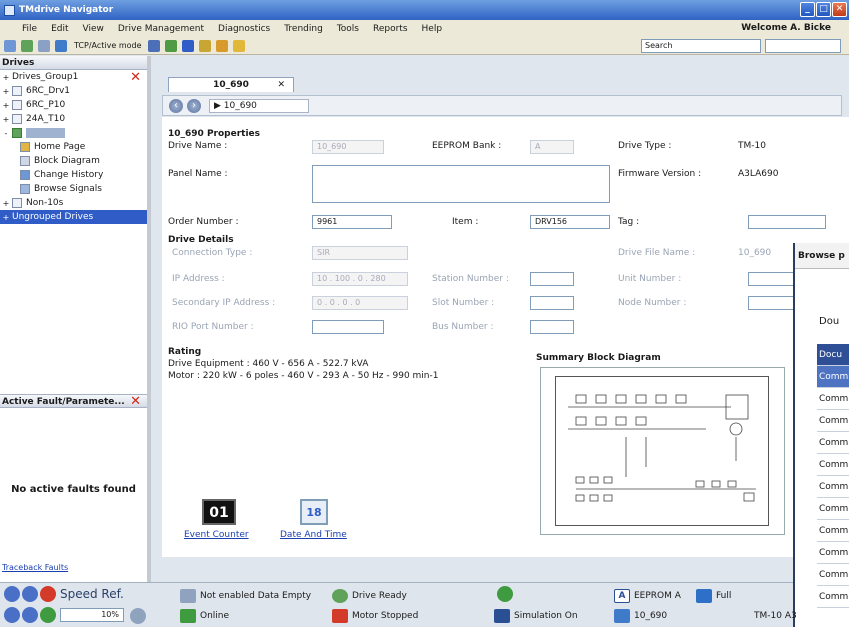 This screenshot has width=849, height=627. Describe the element at coordinates (552, 279) in the screenshot. I see `station-number-field` at that location.